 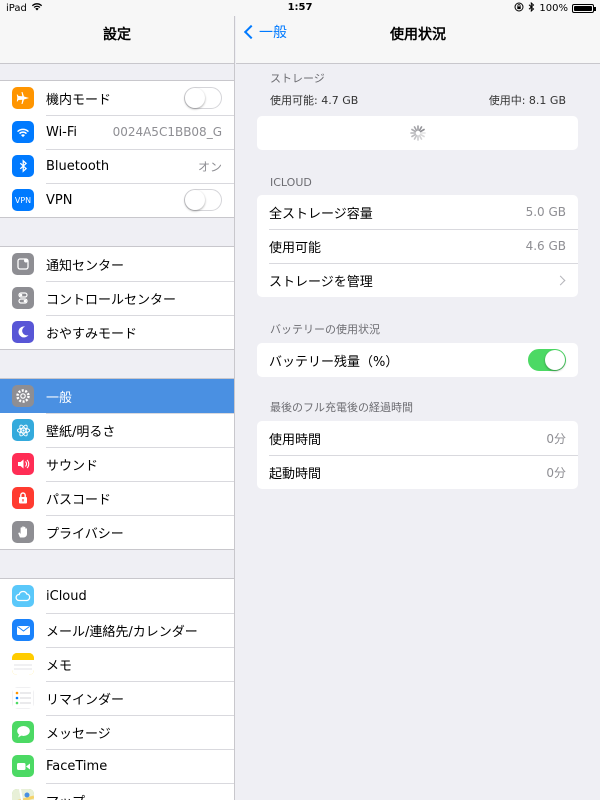 I want to click on battery-percent: 100%, so click(x=553, y=8).